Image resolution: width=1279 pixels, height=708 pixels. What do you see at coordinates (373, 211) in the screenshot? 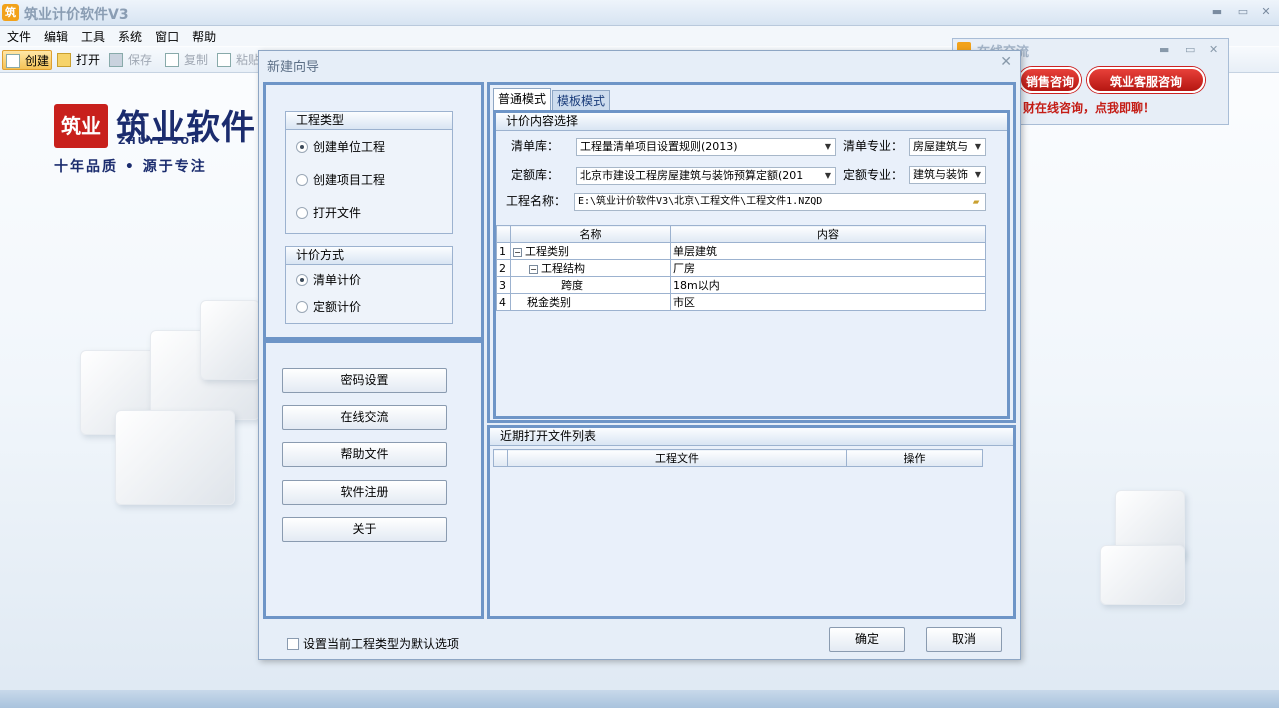
I see `left-options-panel: 工程类型 创建单位工程 创建项目工程 打开文件 计价方式 清单计价 定额计价` at bounding box center [373, 211].